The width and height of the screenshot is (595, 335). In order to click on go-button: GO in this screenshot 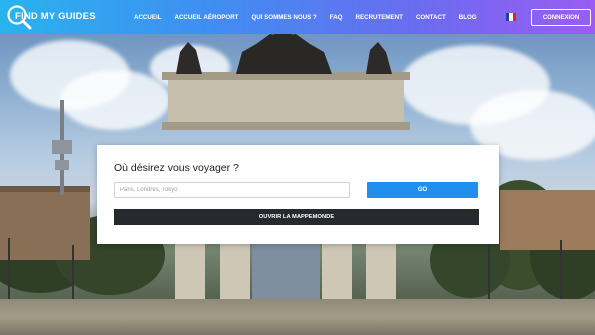, I will do `click(422, 190)`.